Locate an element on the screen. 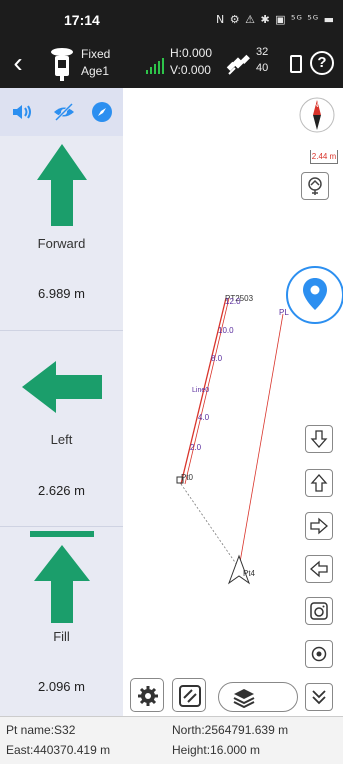 The image size is (343, 764). camera-icon is located at coordinates (319, 611).